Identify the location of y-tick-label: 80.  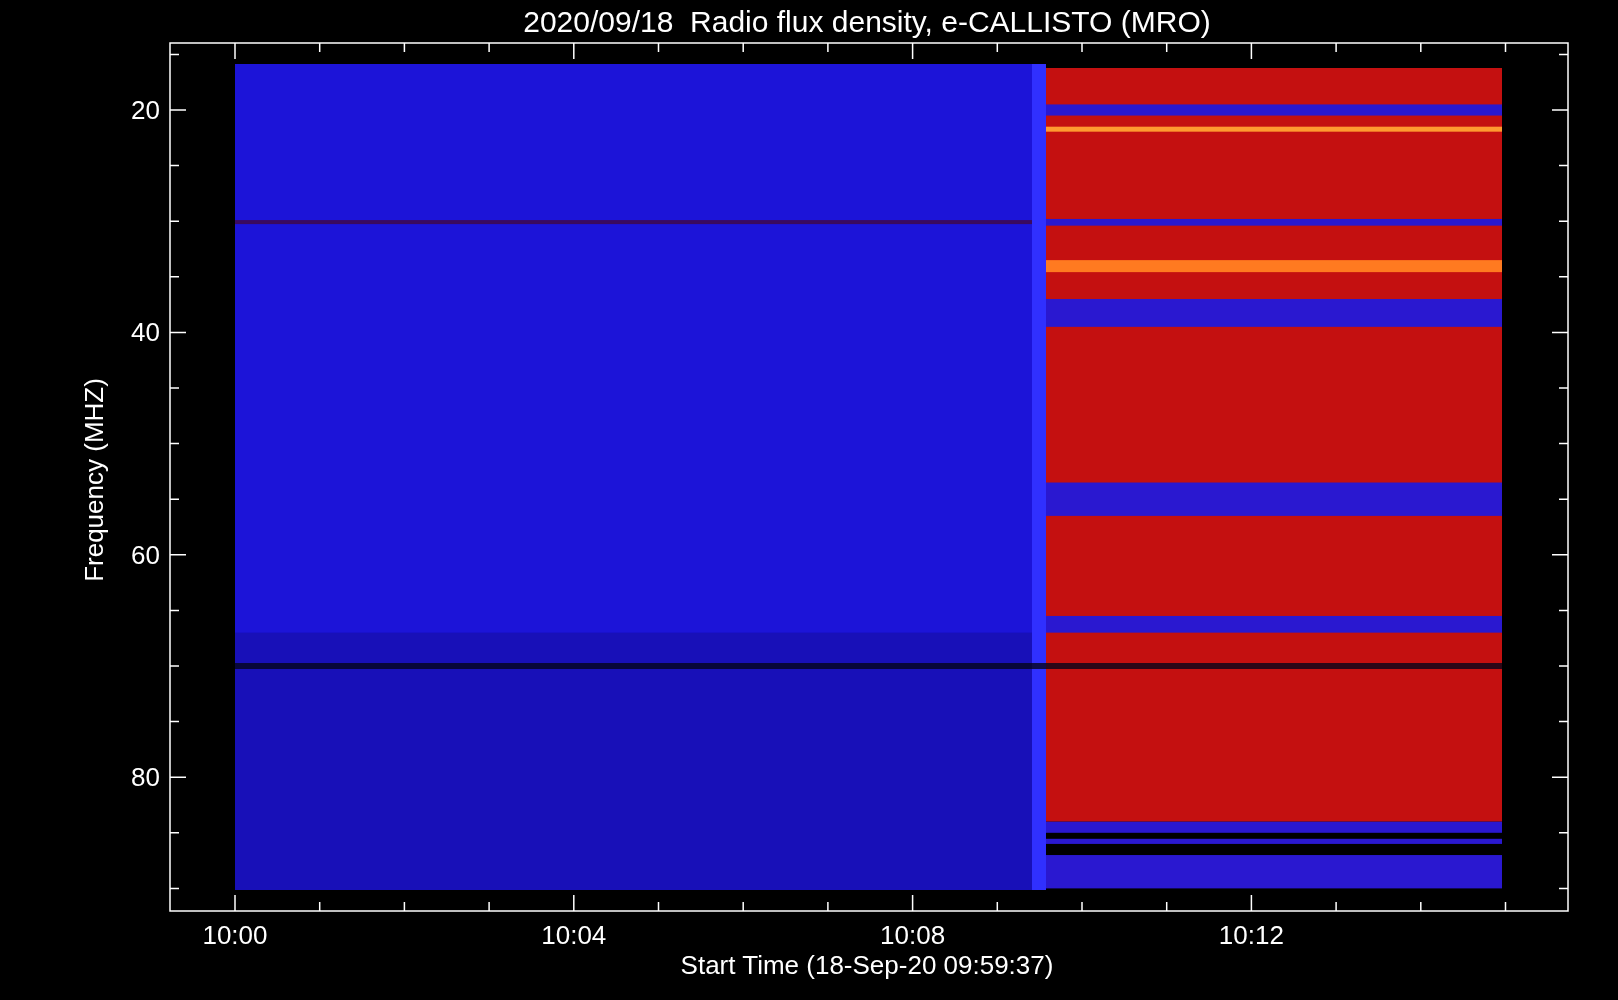
(145, 777).